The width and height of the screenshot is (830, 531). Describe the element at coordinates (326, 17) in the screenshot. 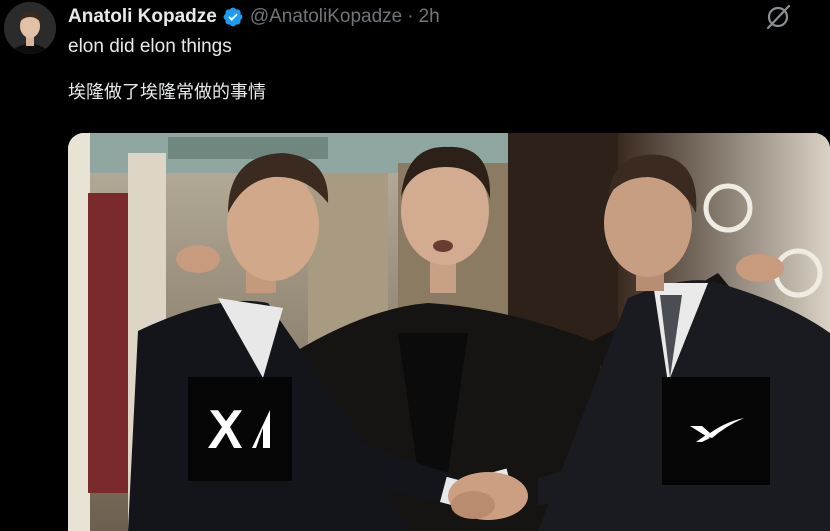

I see `author-handle: @AnatoliKopadze` at that location.